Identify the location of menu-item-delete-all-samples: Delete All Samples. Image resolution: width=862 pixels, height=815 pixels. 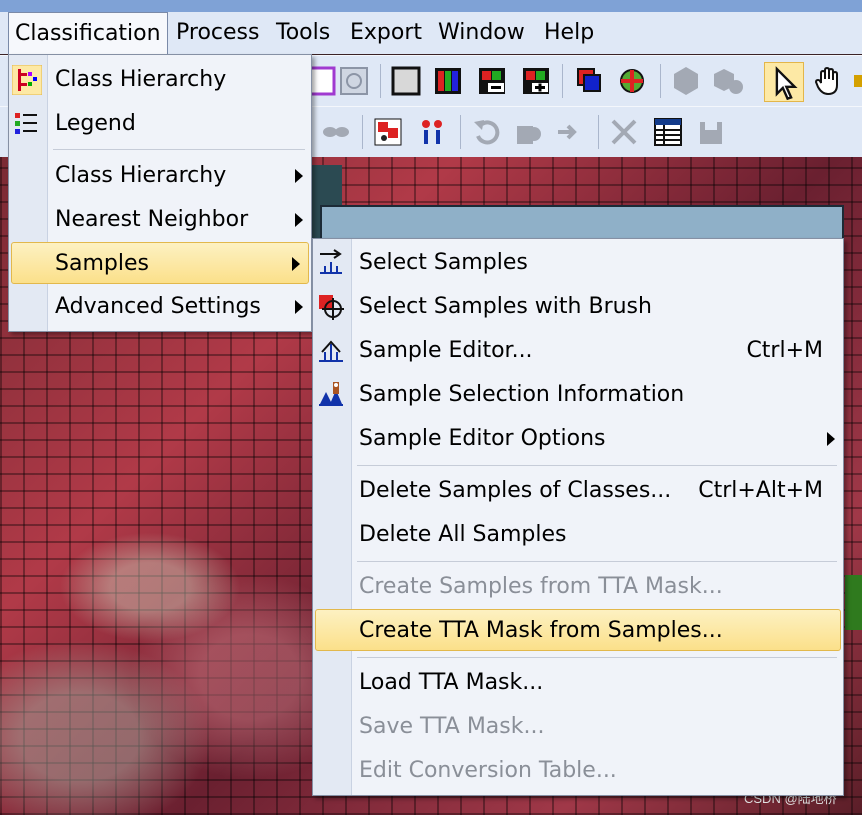
(578, 535).